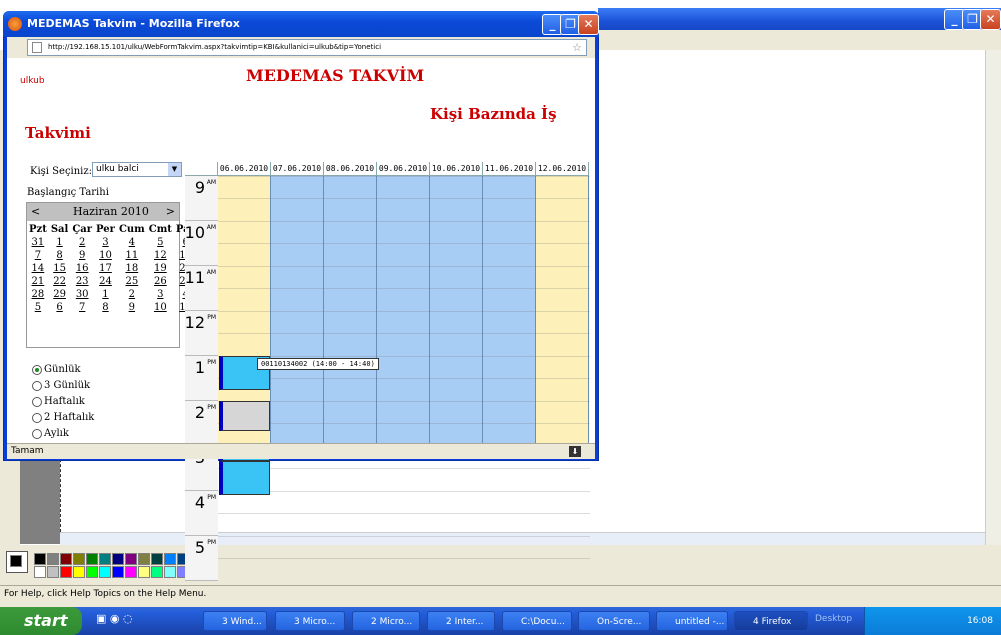 The height and width of the screenshot is (635, 1001). I want to click on prev-month-button: <, so click(35, 212).